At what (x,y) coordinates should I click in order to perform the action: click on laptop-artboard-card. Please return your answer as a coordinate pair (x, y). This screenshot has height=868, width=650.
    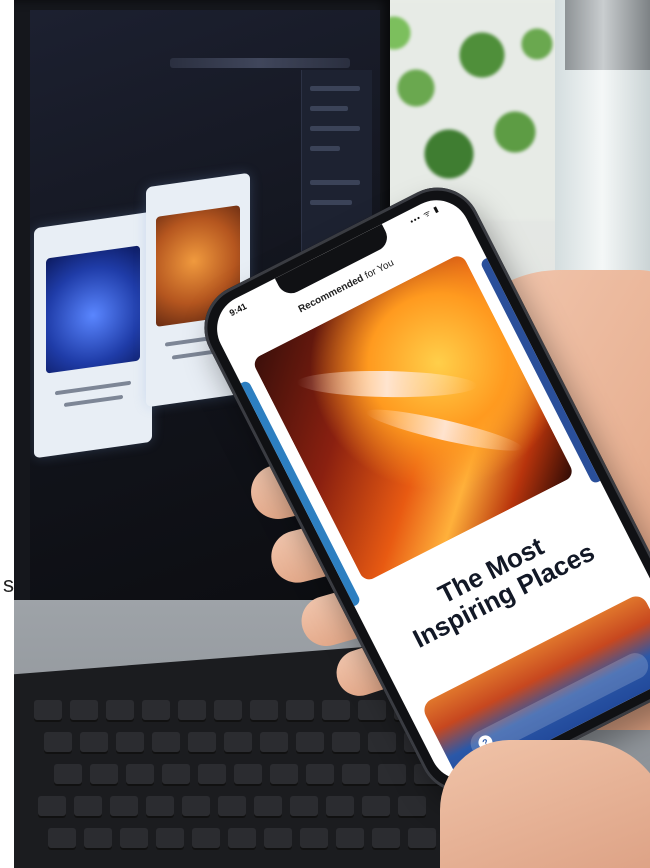
    Looking at the image, I should click on (93, 335).